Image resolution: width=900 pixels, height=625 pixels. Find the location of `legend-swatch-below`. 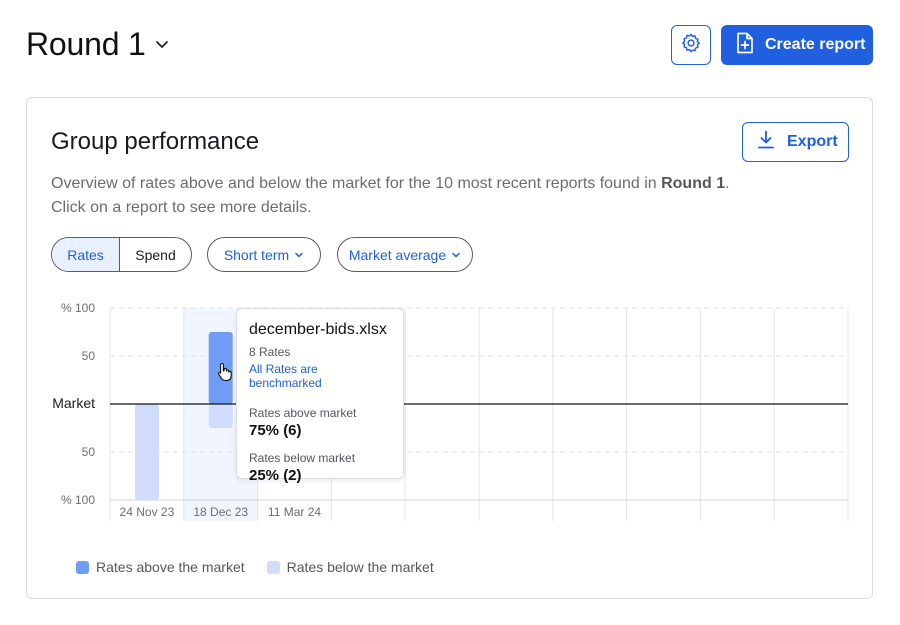

legend-swatch-below is located at coordinates (273, 567).